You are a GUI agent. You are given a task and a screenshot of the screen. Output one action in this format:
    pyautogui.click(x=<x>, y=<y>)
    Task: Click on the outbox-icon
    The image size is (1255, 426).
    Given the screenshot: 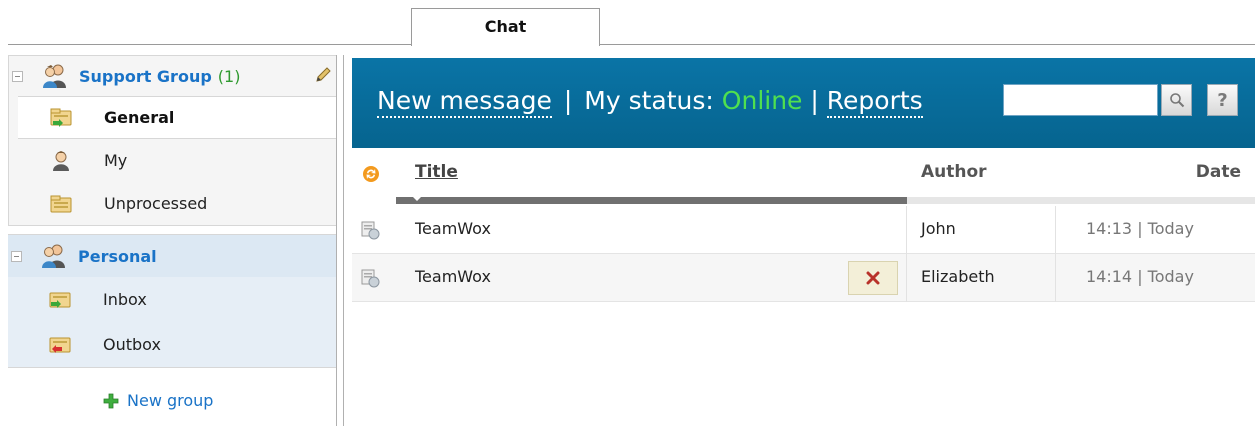 What is the action you would take?
    pyautogui.click(x=60, y=345)
    